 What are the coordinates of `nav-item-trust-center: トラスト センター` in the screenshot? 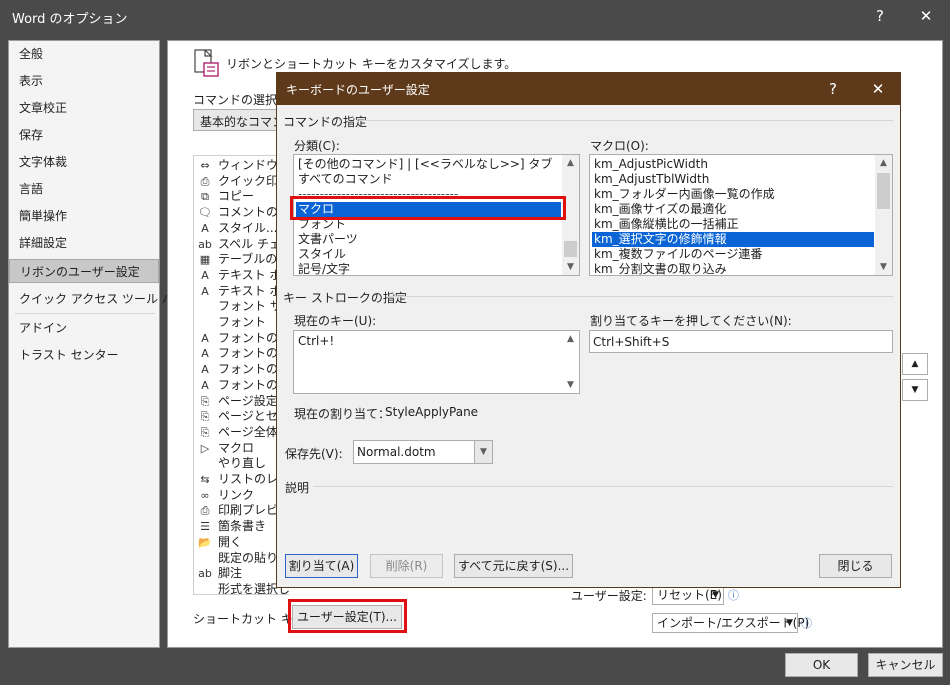 It's located at (84, 355).